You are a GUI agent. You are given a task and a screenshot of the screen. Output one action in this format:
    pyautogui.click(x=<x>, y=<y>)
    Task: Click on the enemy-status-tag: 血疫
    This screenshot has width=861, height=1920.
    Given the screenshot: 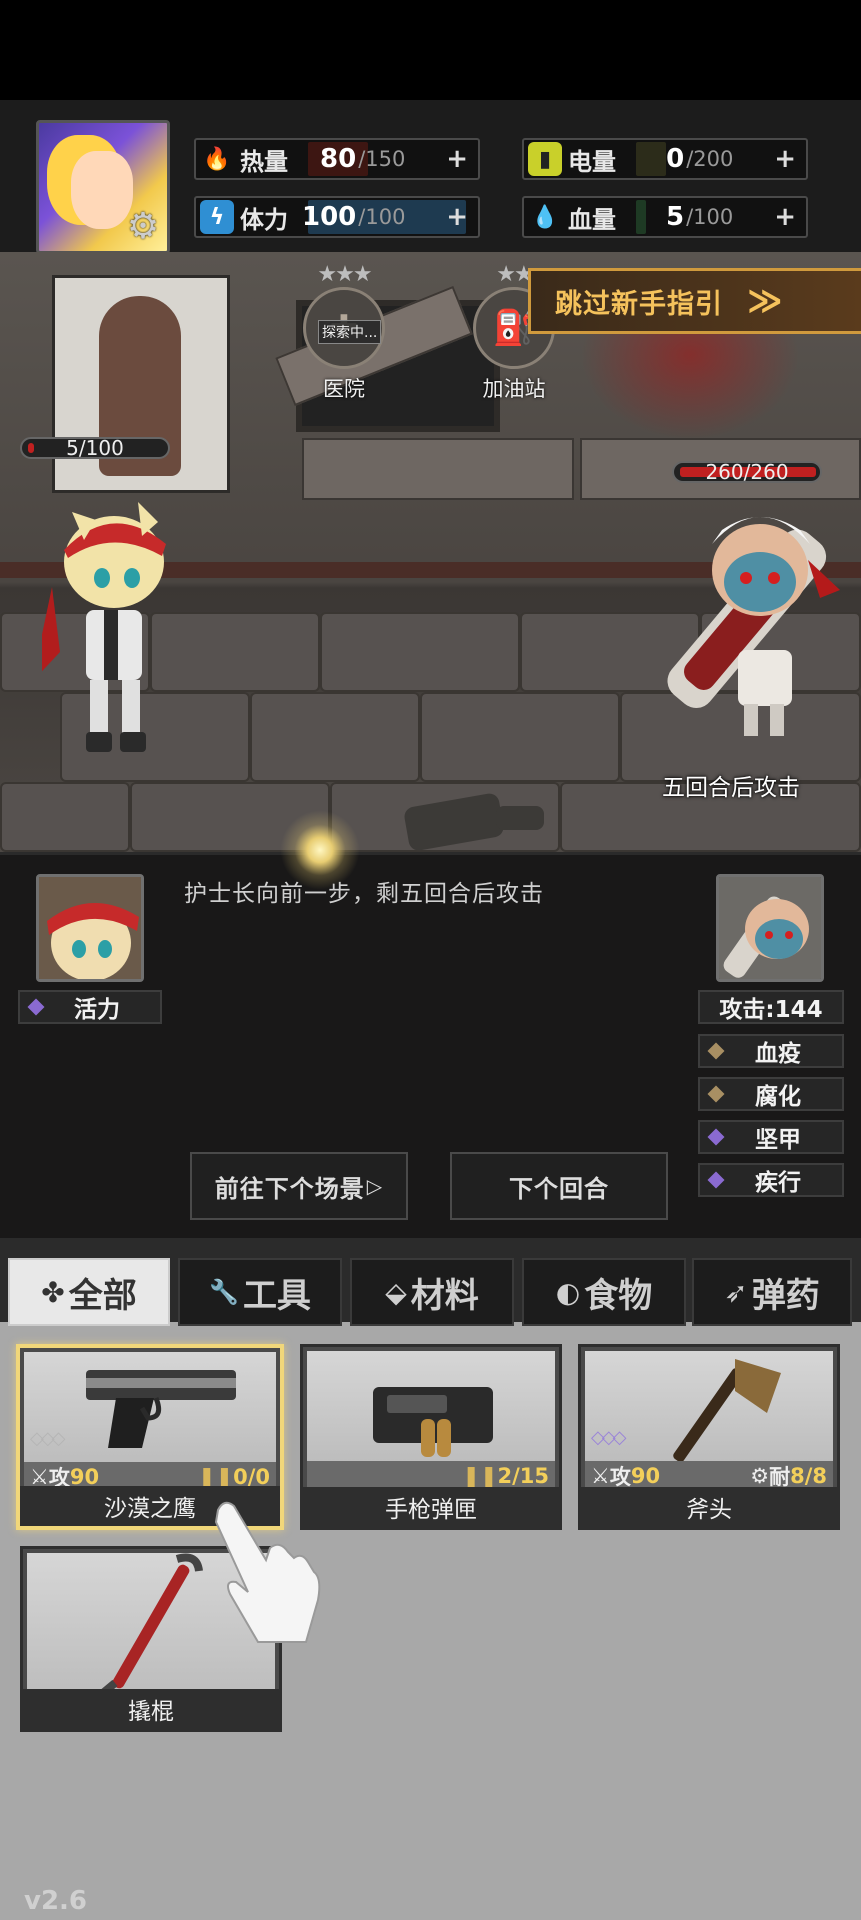 What is the action you would take?
    pyautogui.click(x=771, y=1051)
    